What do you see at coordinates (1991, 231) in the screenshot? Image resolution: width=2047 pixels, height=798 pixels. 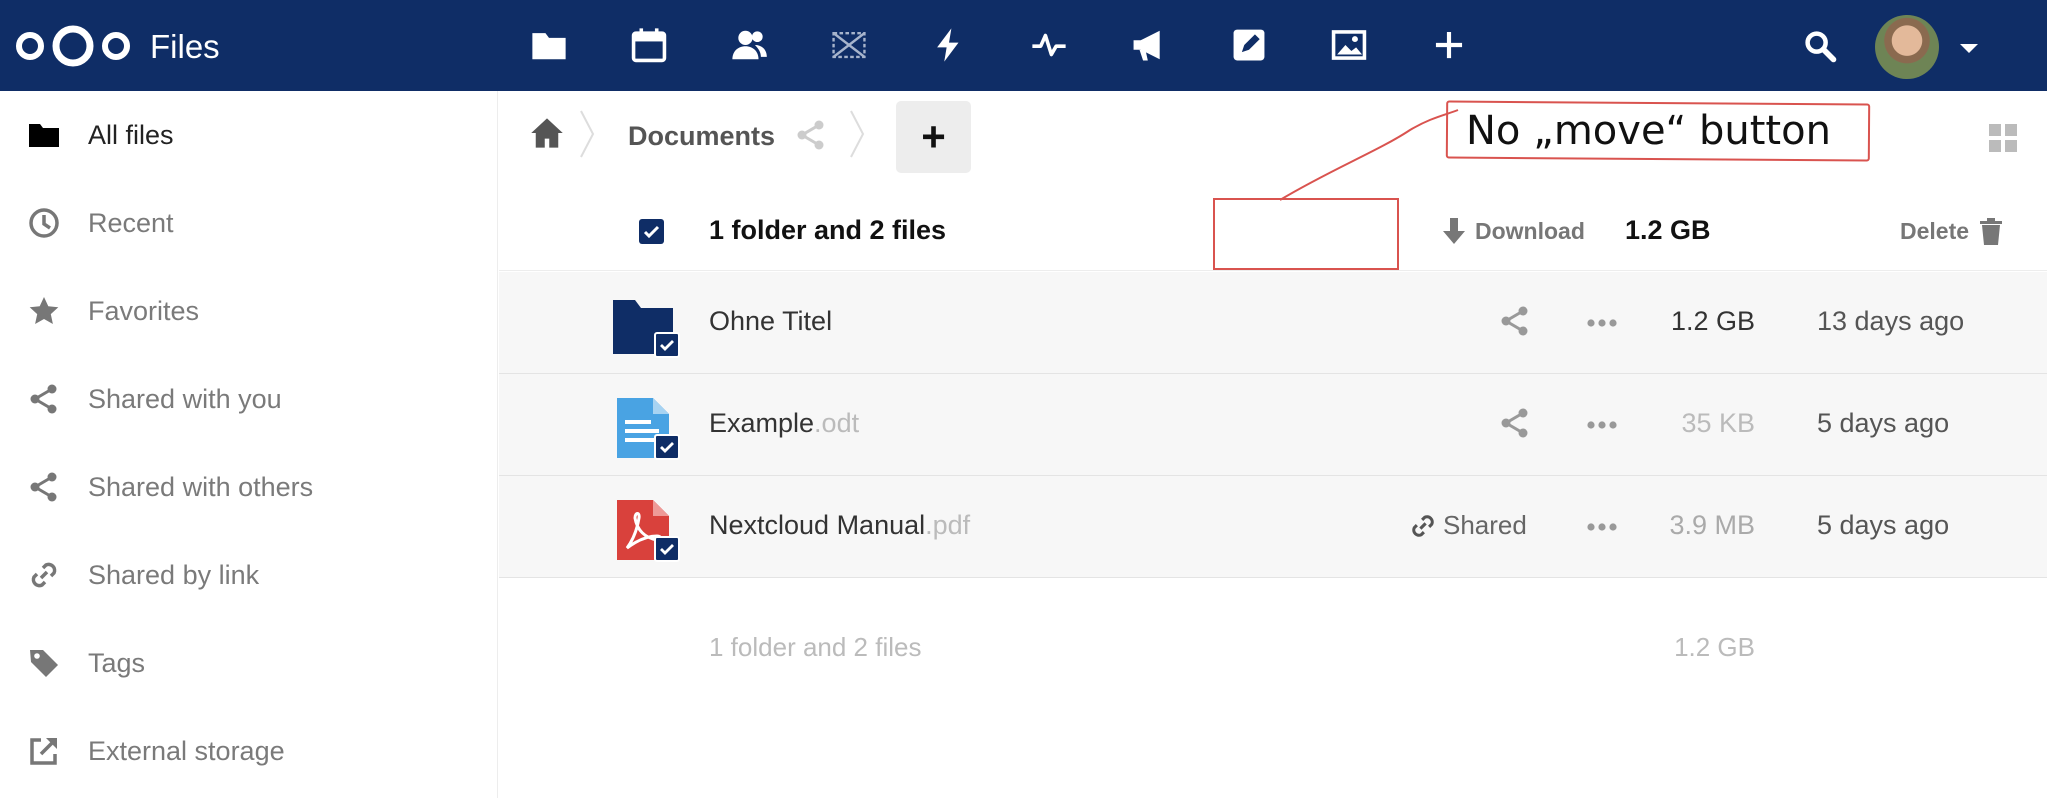 I see `trash-icon` at bounding box center [1991, 231].